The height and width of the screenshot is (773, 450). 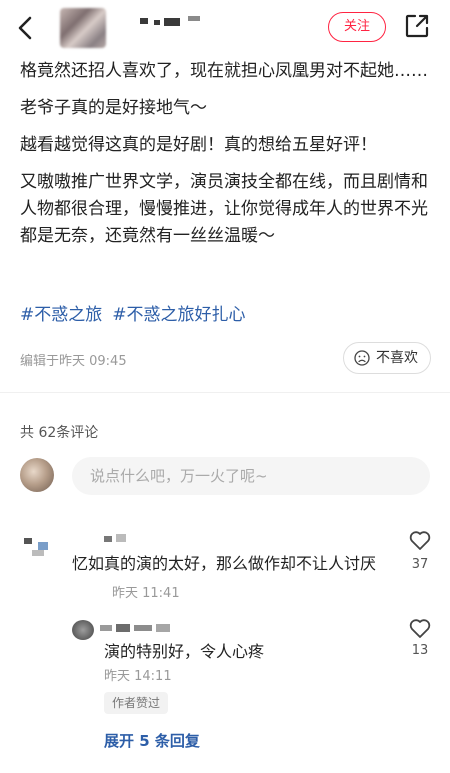 What do you see at coordinates (225, 392) in the screenshot?
I see `divider` at bounding box center [225, 392].